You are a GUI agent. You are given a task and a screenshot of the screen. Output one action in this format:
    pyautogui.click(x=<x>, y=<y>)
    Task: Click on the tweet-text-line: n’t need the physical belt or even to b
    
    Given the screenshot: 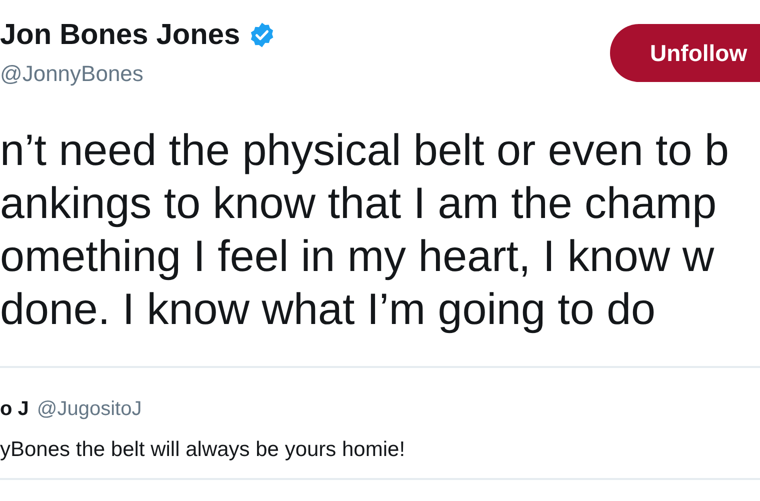 What is the action you would take?
    pyautogui.click(x=364, y=151)
    